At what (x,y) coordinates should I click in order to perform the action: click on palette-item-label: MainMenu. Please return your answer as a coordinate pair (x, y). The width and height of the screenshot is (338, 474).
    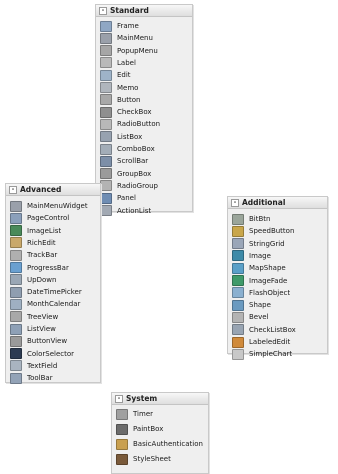
    Looking at the image, I should click on (135, 38).